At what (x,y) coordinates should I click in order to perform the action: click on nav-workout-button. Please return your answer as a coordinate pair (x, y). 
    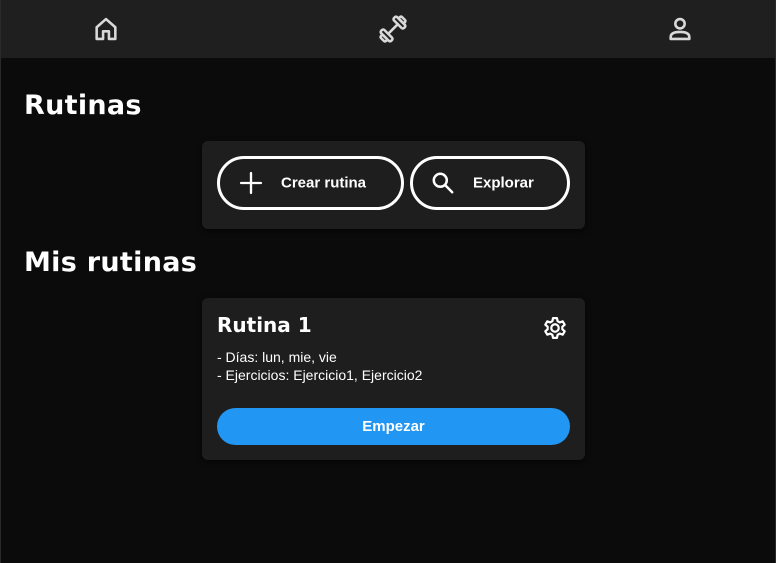
    Looking at the image, I should click on (393, 29).